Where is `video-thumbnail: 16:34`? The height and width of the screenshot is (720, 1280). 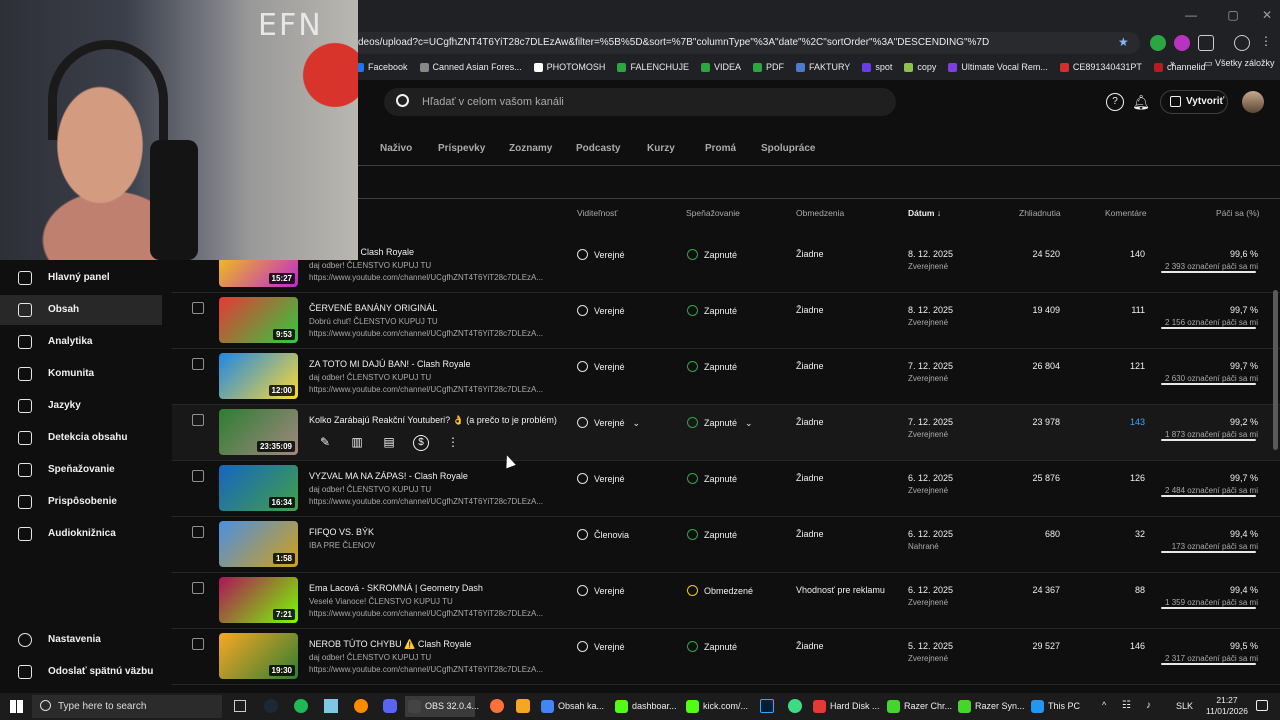
video-thumbnail: 16:34 is located at coordinates (258, 488).